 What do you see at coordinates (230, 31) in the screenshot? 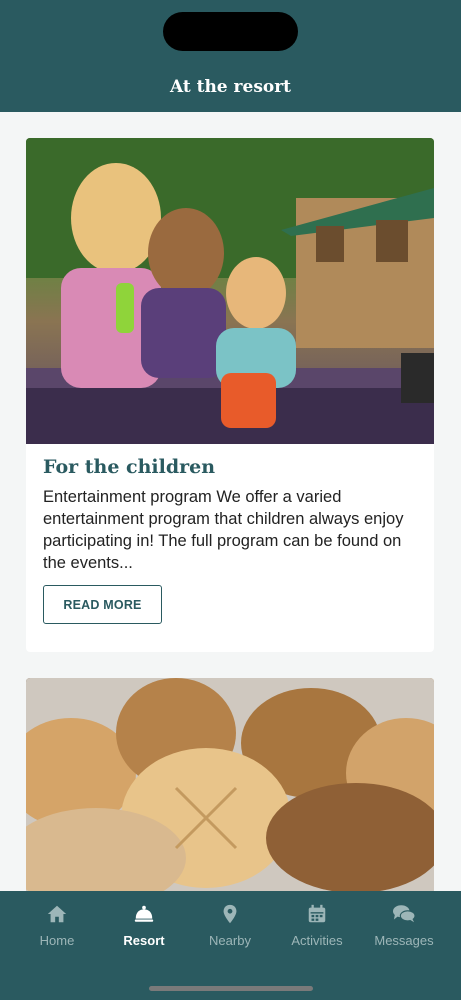
I see `camera-notch` at bounding box center [230, 31].